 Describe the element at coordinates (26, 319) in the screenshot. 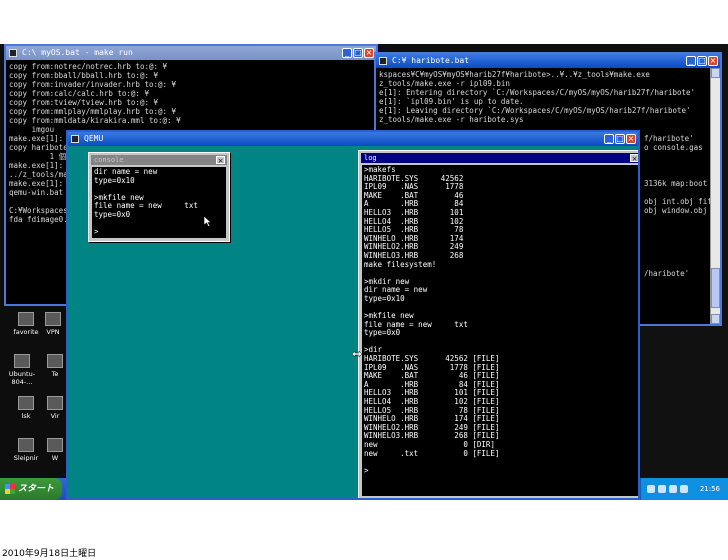

I see `folder-icon` at that location.